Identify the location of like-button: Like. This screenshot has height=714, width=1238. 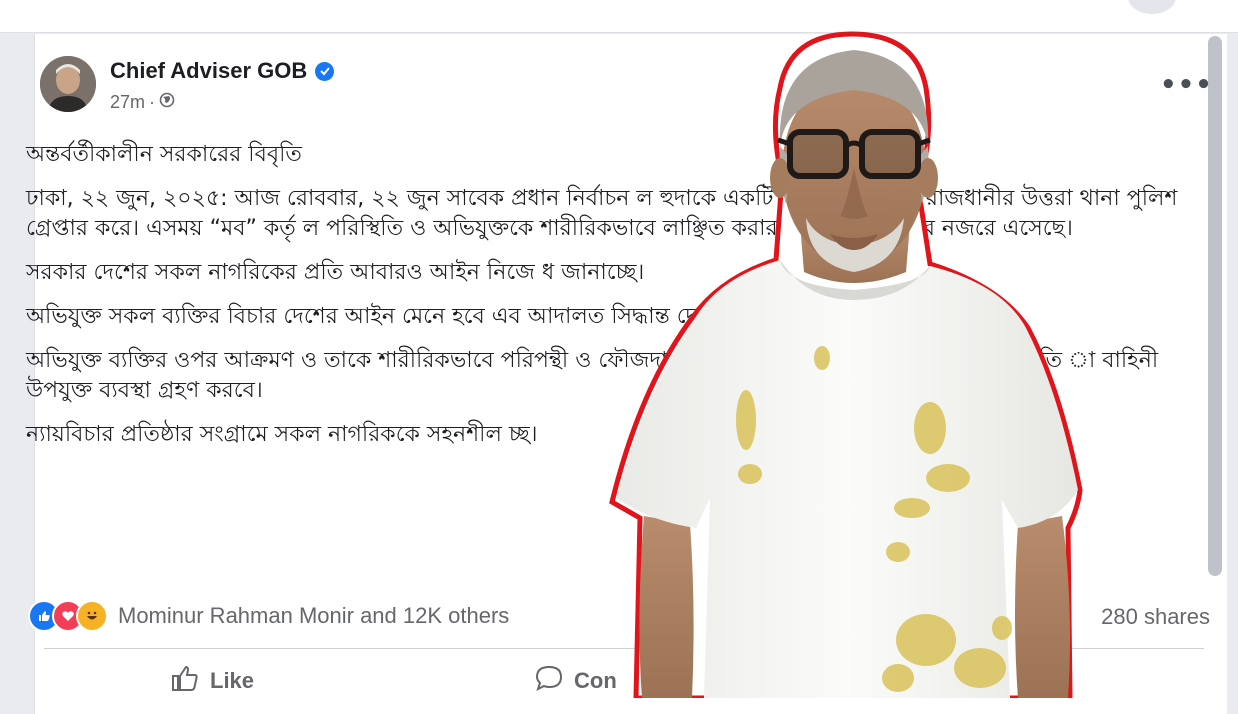
(212, 681).